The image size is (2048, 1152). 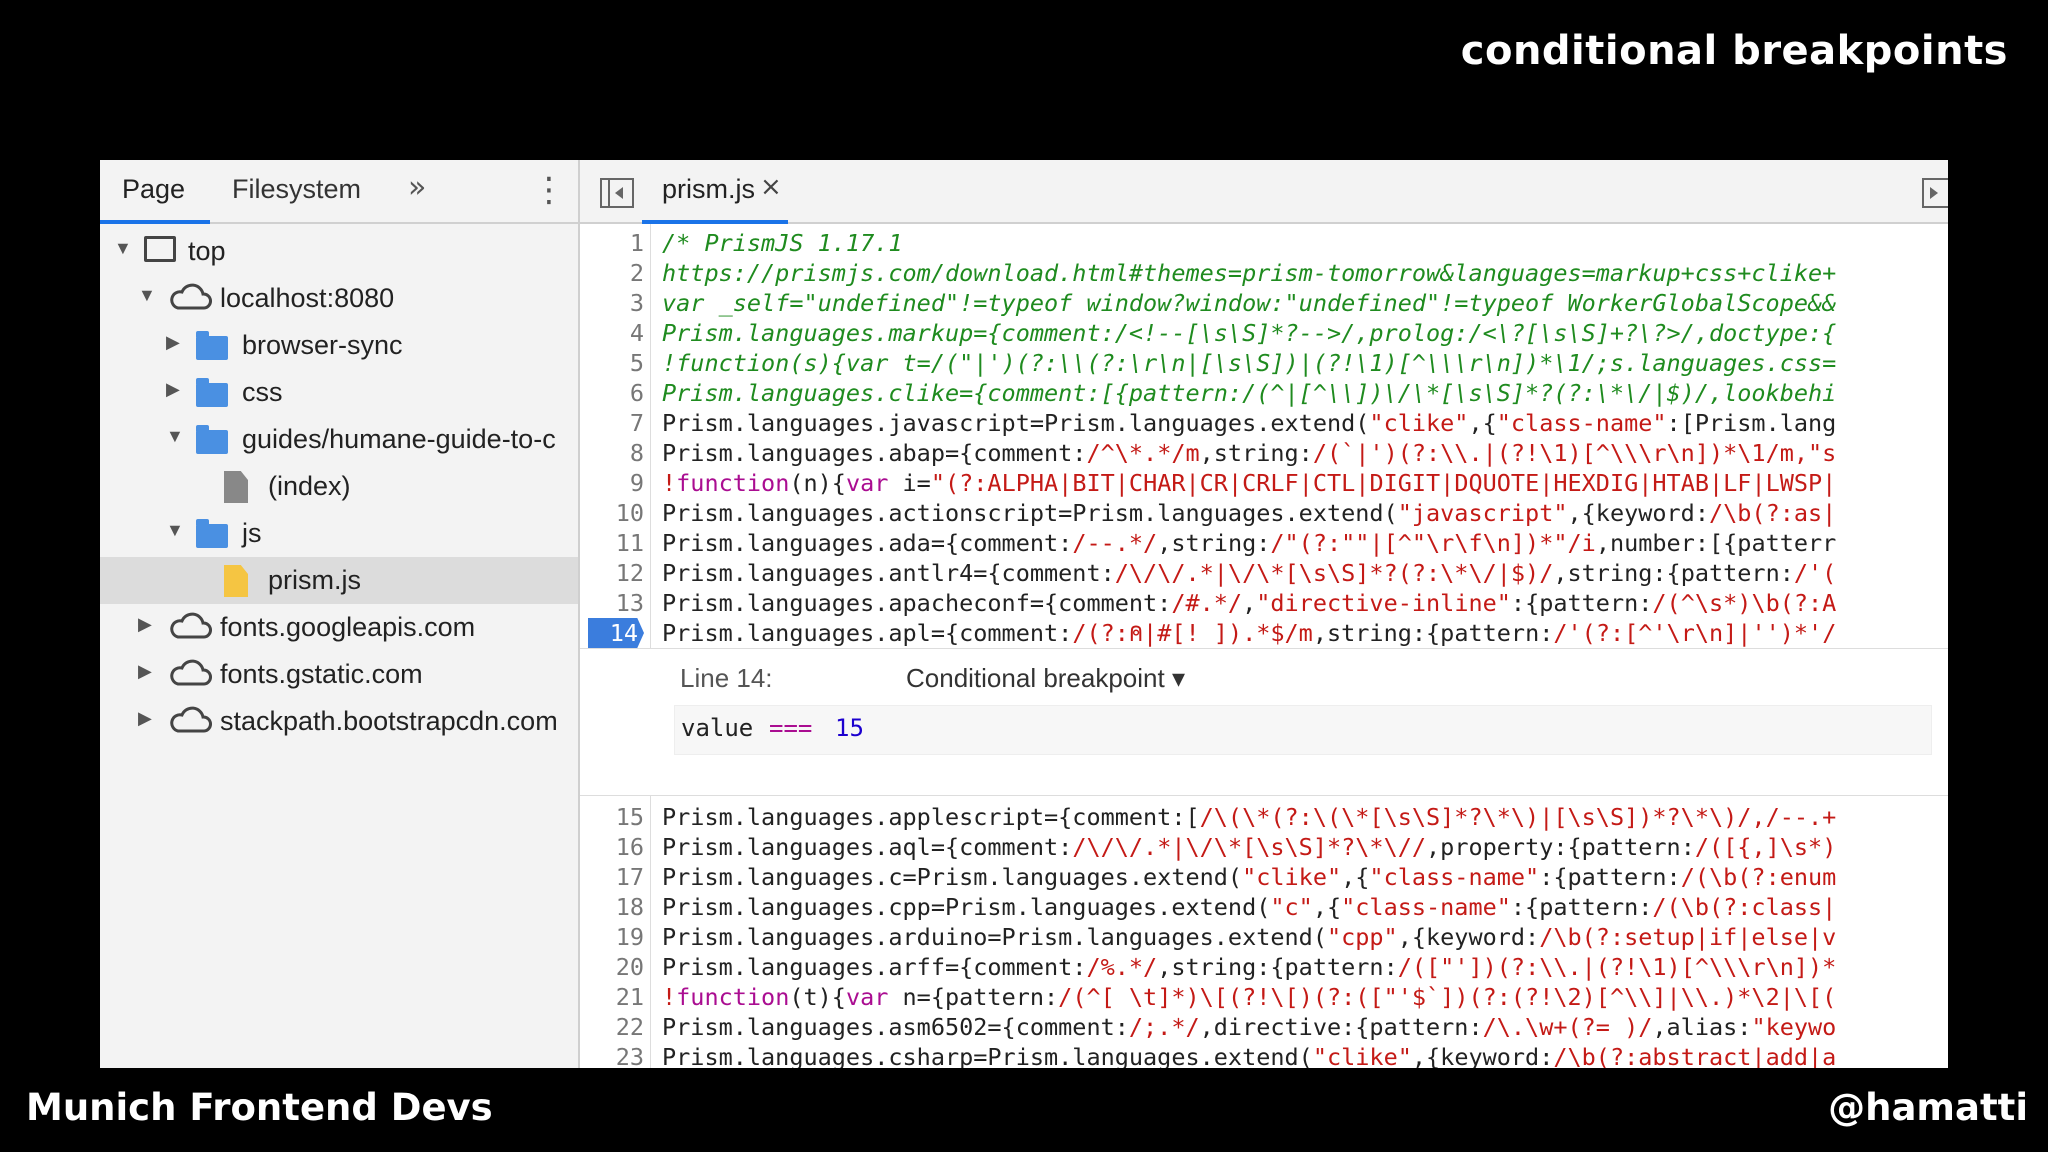 I want to click on menu-icon: ⋮, so click(x=549, y=190).